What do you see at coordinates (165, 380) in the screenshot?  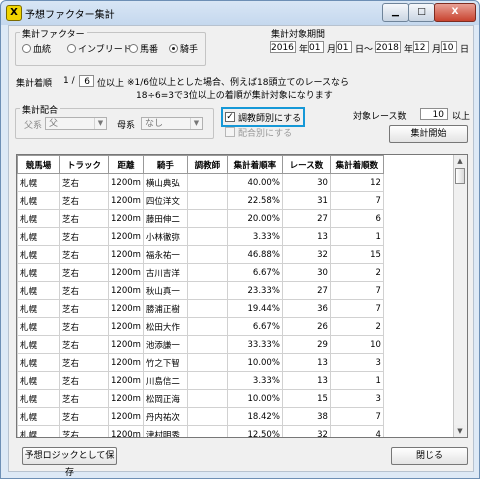 I see `table-cell: 川島信二` at bounding box center [165, 380].